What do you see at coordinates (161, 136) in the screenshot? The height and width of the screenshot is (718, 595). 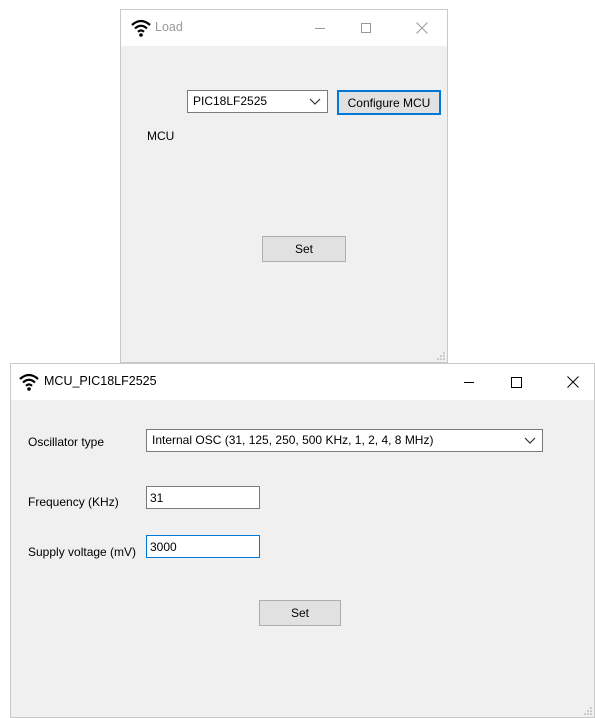 I see `mcu-label: MCU` at bounding box center [161, 136].